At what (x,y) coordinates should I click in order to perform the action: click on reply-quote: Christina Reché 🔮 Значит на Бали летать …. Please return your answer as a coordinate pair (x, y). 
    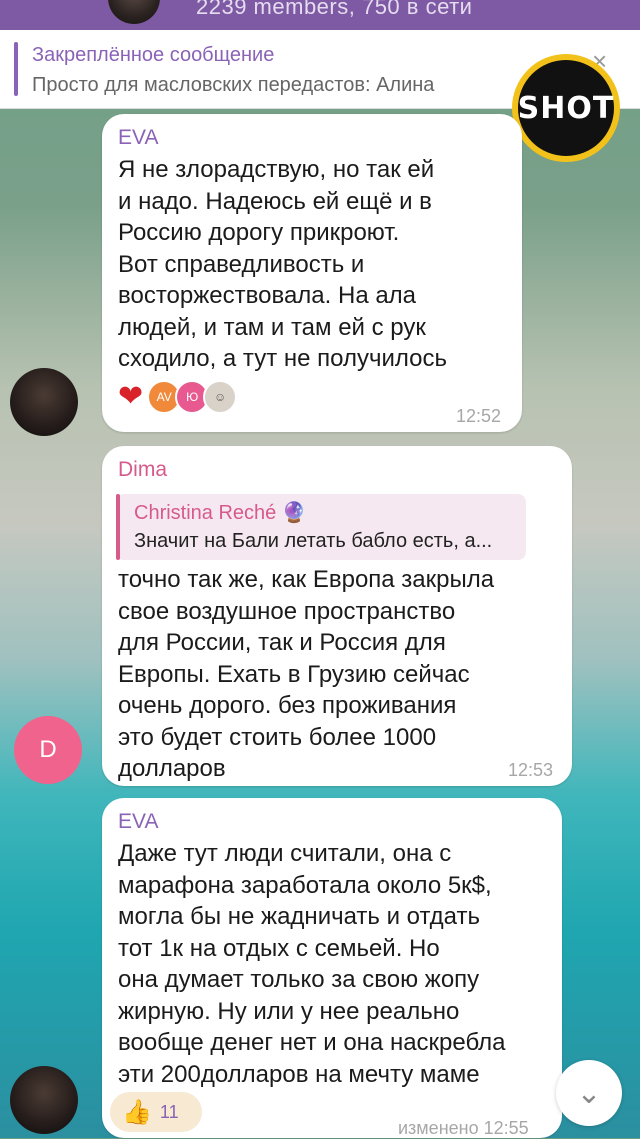
    Looking at the image, I should click on (321, 527).